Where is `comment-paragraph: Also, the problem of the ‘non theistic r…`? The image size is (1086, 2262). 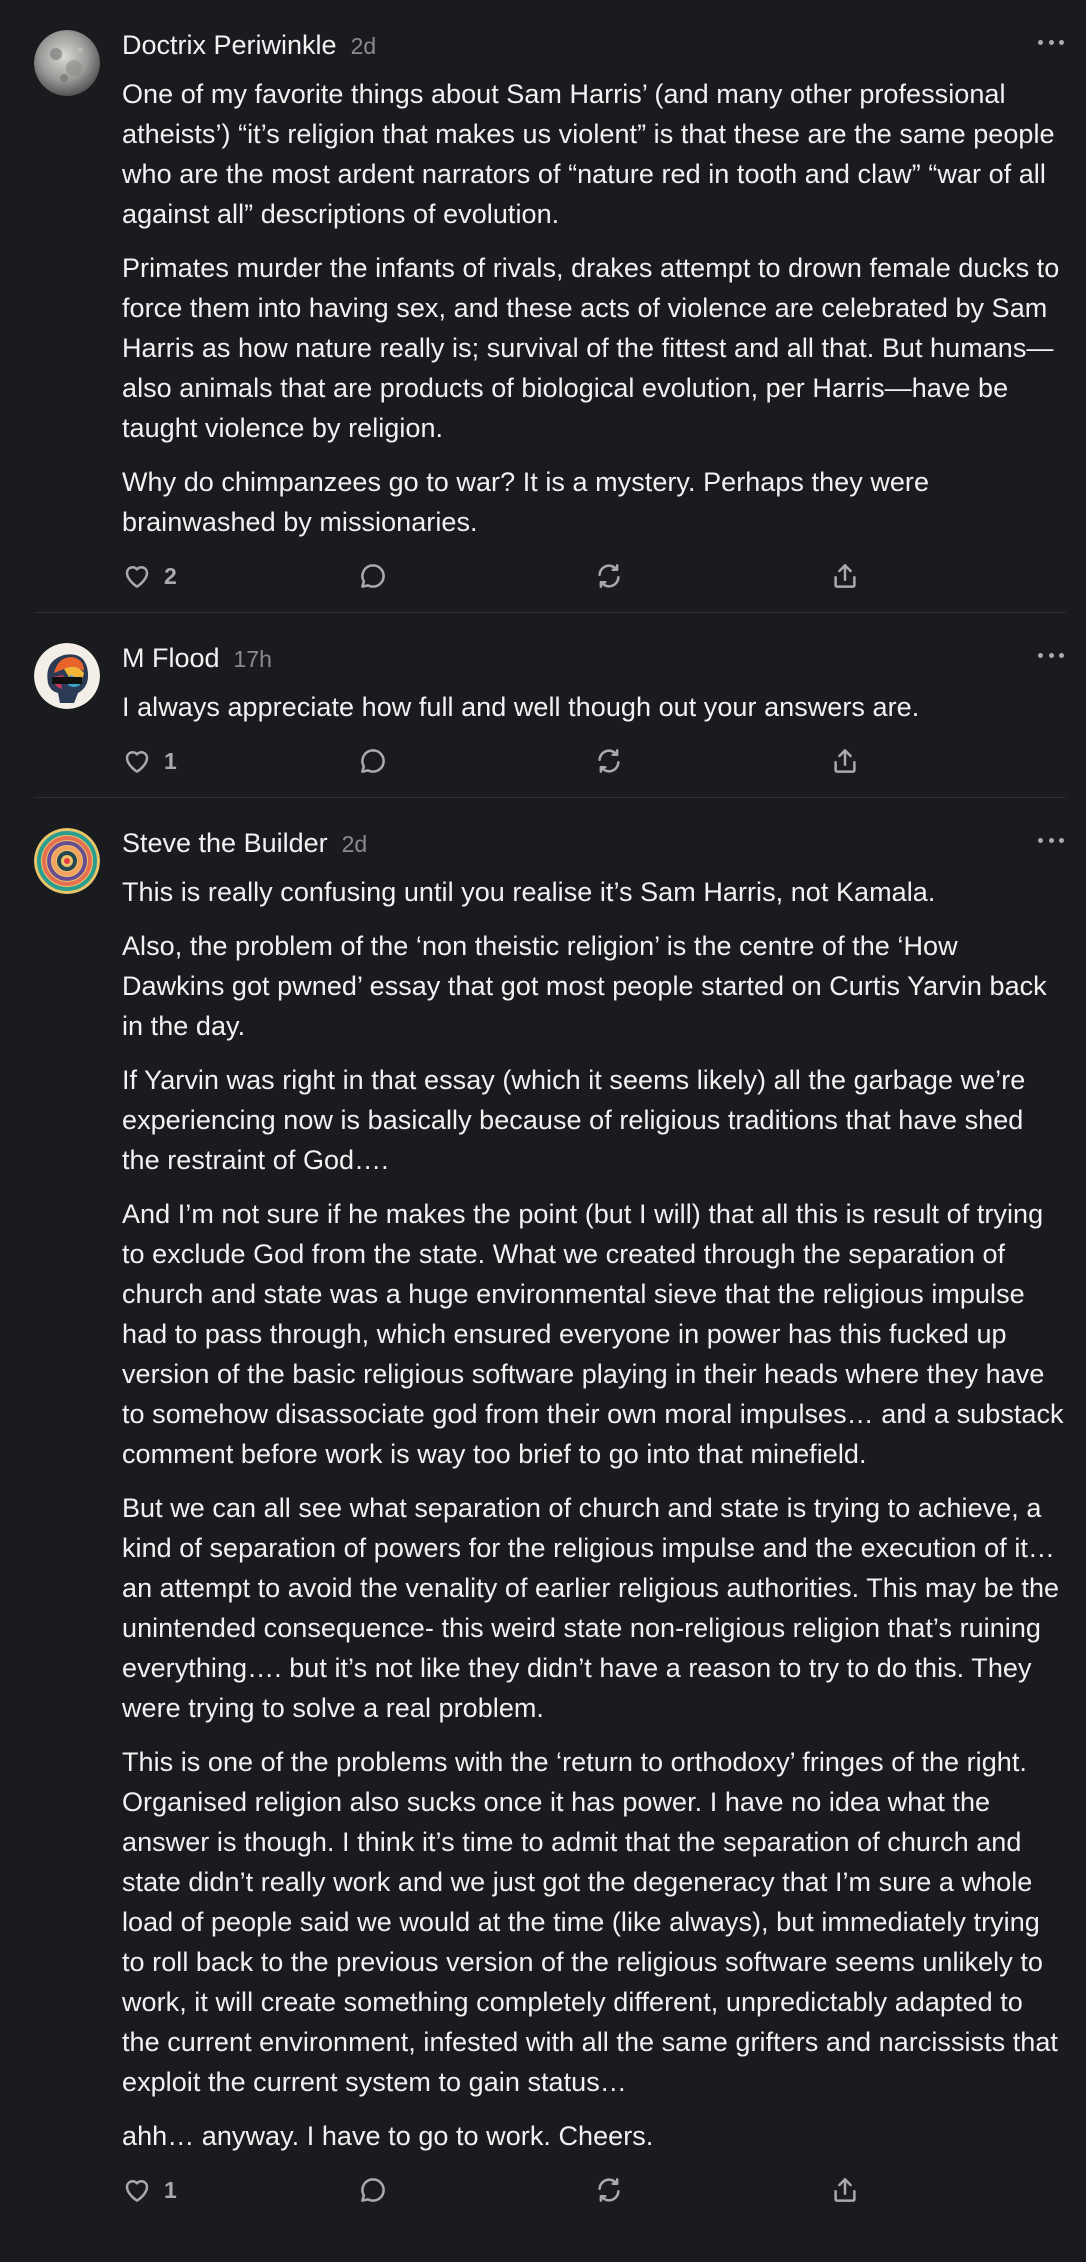 comment-paragraph: Also, the problem of the ‘non theistic r… is located at coordinates (584, 986).